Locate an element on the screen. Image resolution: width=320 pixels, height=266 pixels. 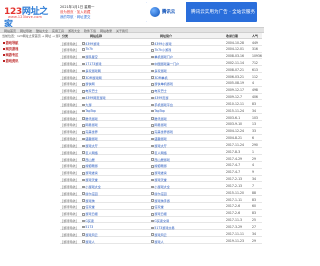
row-site-desc: 4399小游戏 is located at coordinates (161, 43).